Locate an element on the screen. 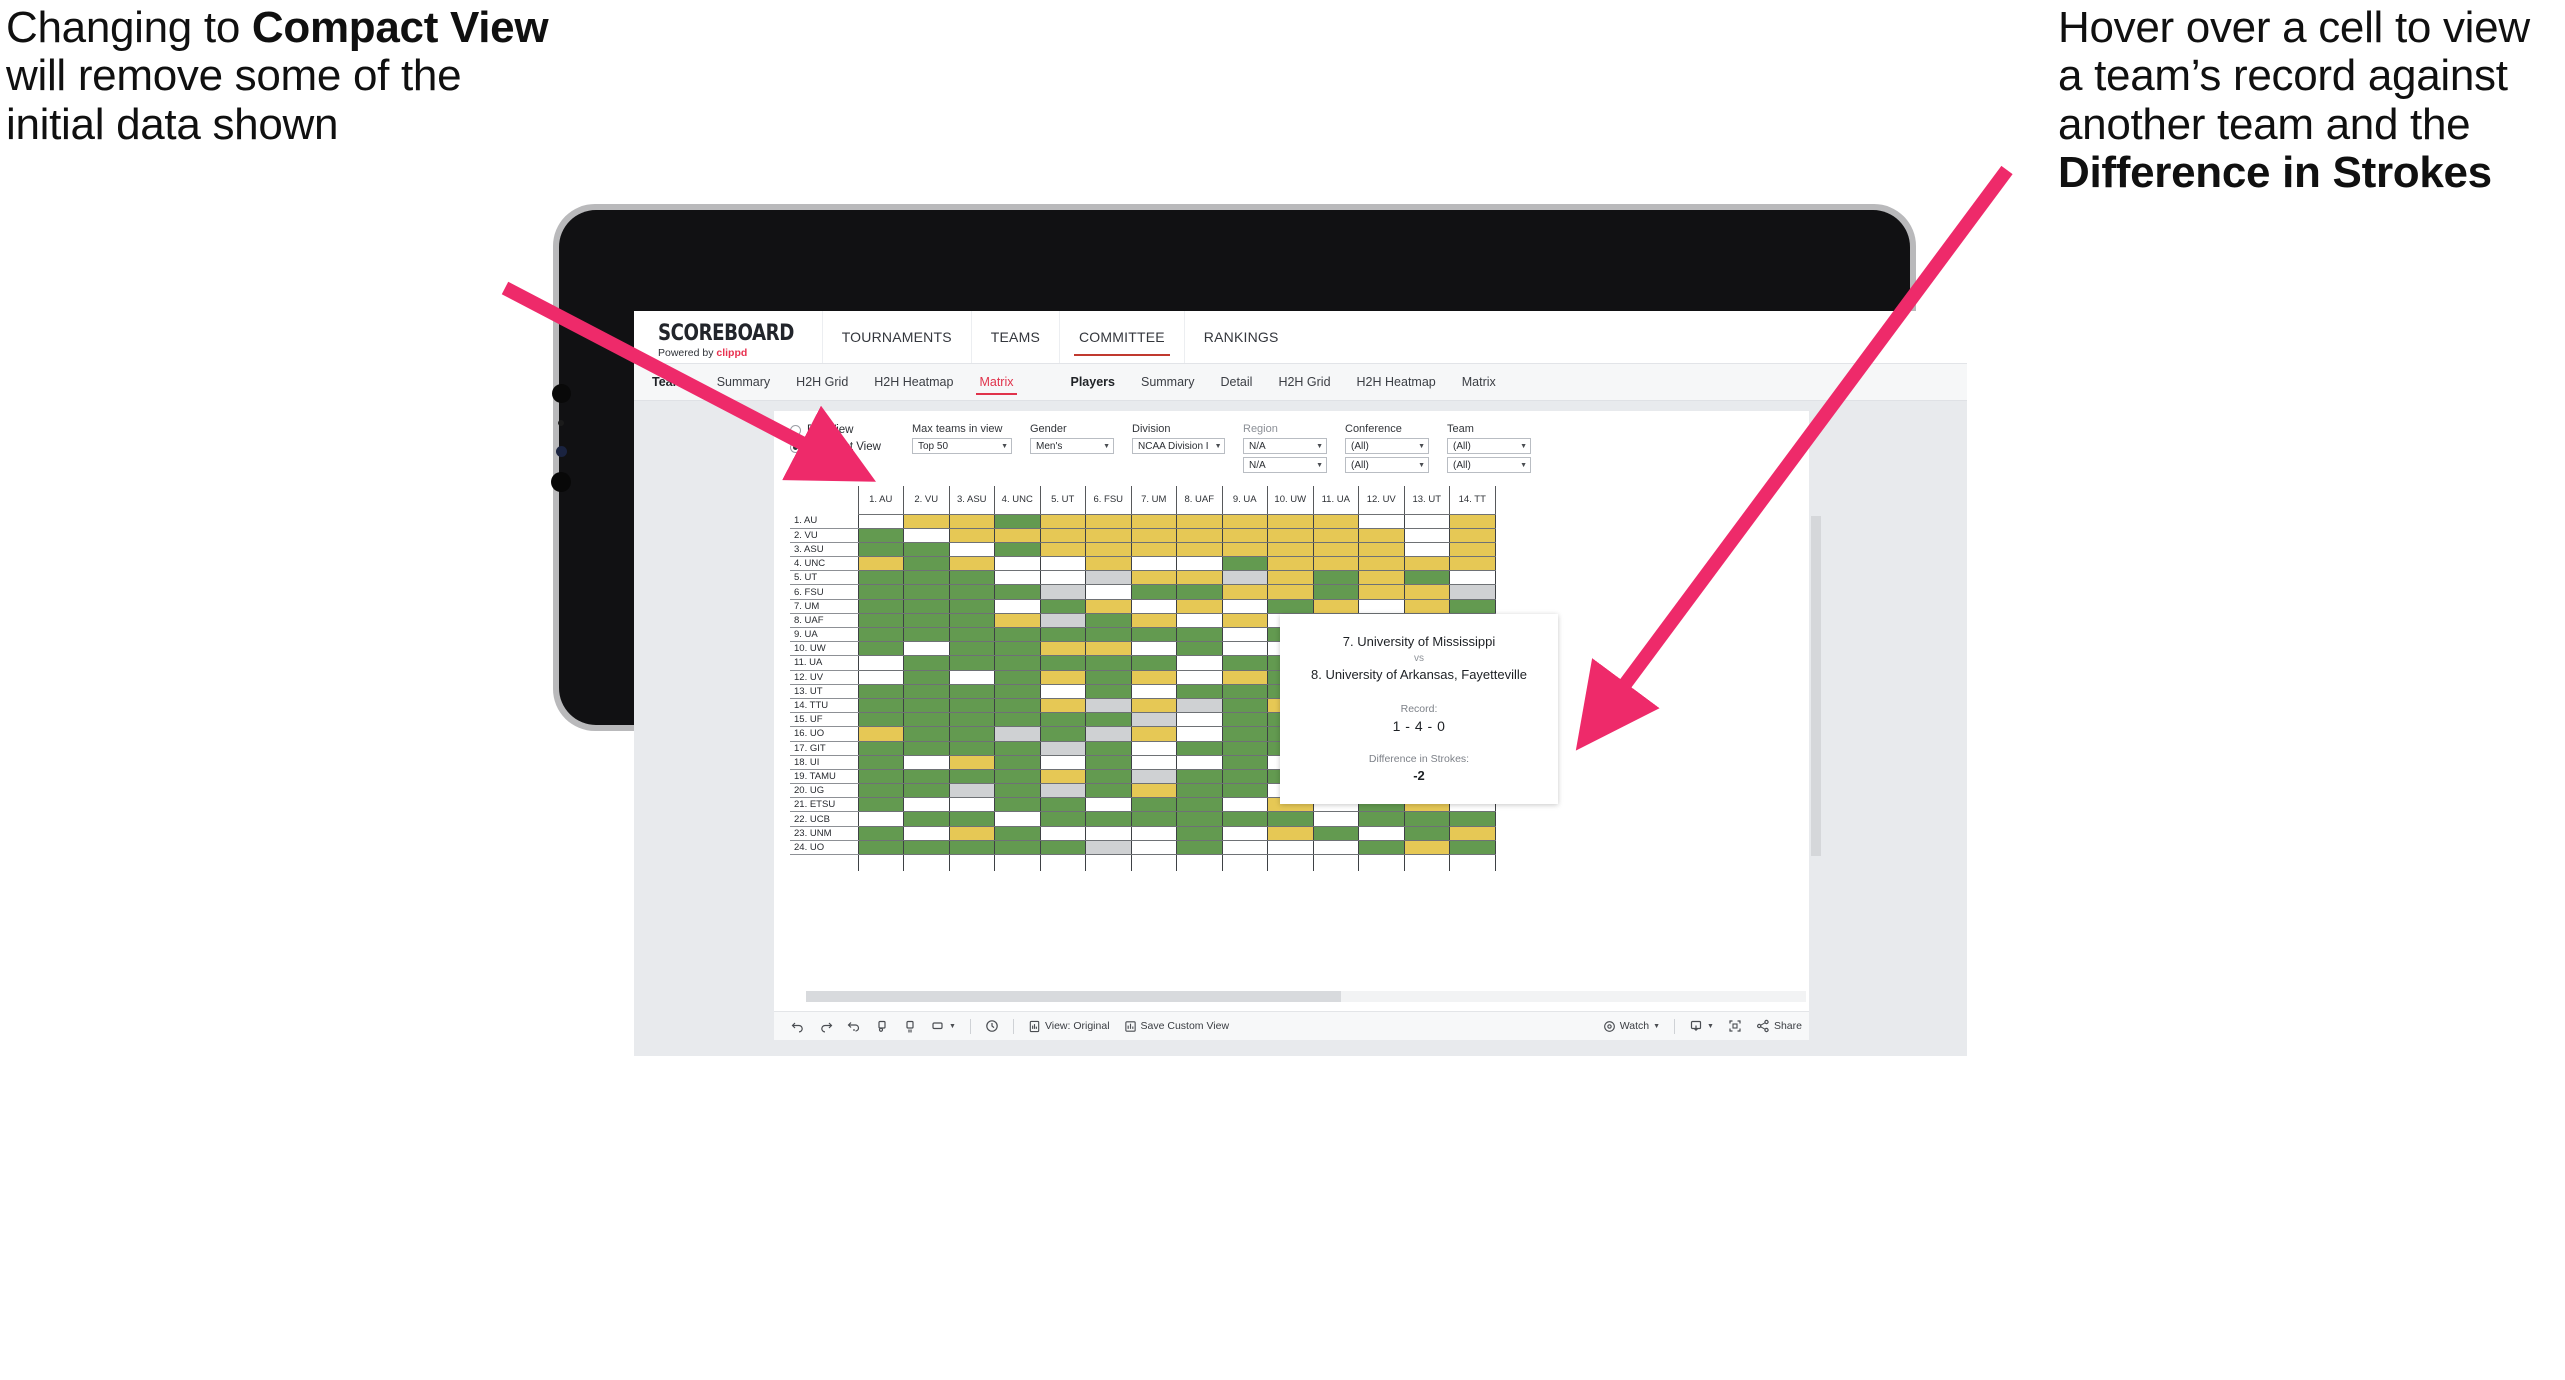 This screenshot has width=2565, height=1380. revert-button is located at coordinates (854, 1026).